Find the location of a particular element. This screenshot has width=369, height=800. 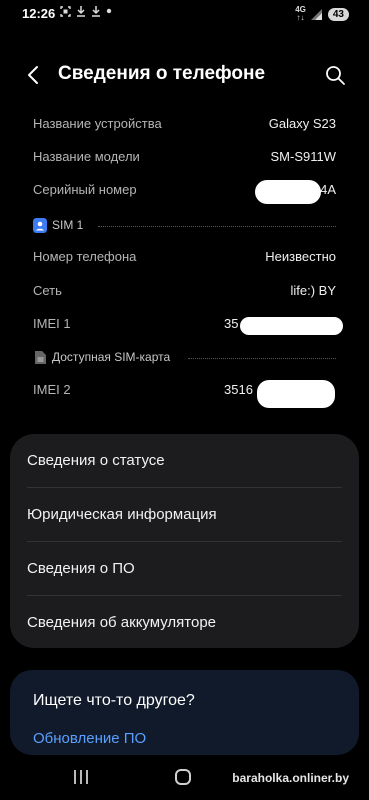

menu-item-label: Сведения об аккумуляторе is located at coordinates (122, 622).